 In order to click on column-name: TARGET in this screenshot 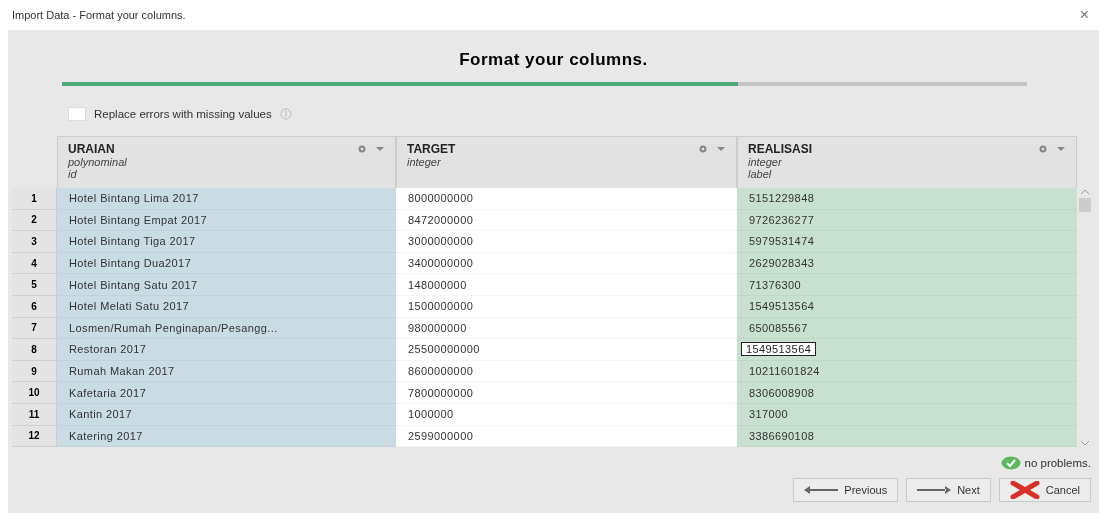, I will do `click(431, 149)`.